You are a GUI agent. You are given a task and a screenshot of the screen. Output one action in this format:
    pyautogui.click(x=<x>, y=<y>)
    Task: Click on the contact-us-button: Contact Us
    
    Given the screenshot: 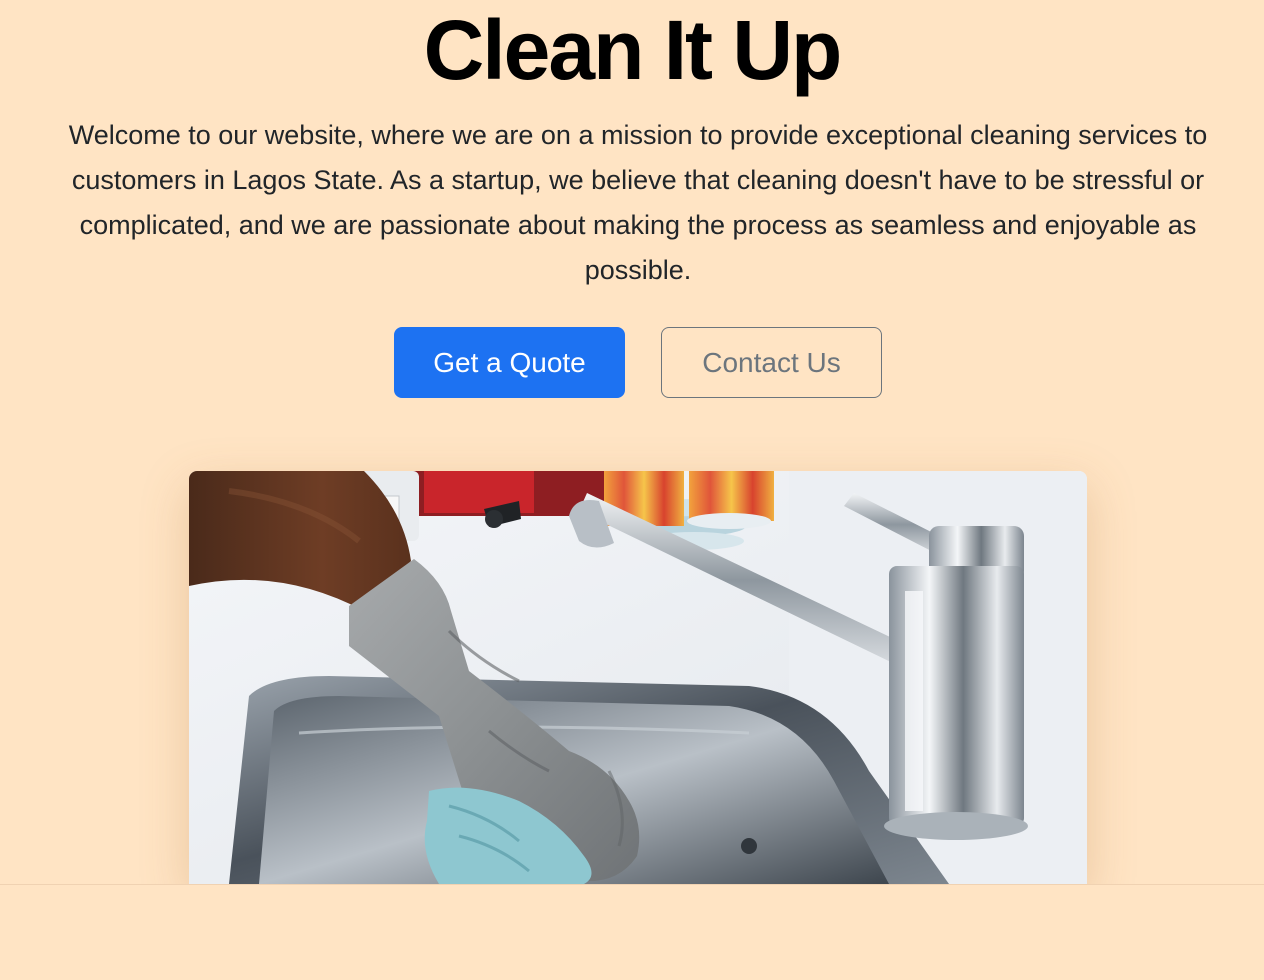 What is the action you would take?
    pyautogui.click(x=771, y=362)
    